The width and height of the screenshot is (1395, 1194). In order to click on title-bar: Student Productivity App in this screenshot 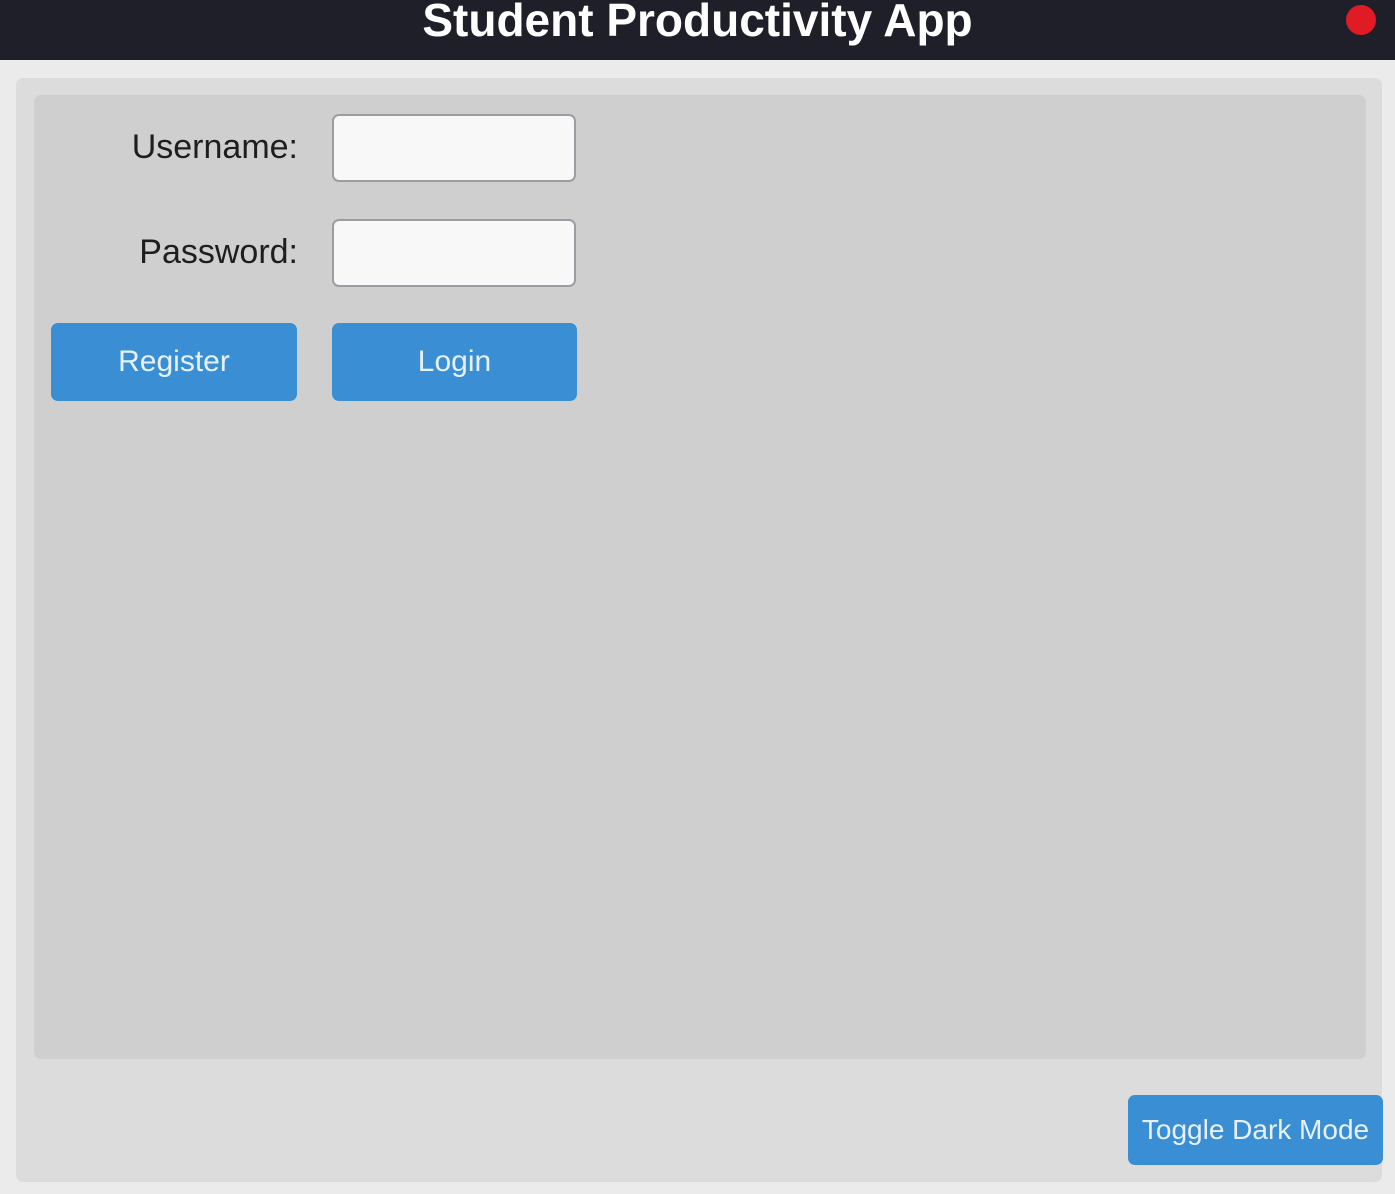, I will do `click(697, 30)`.